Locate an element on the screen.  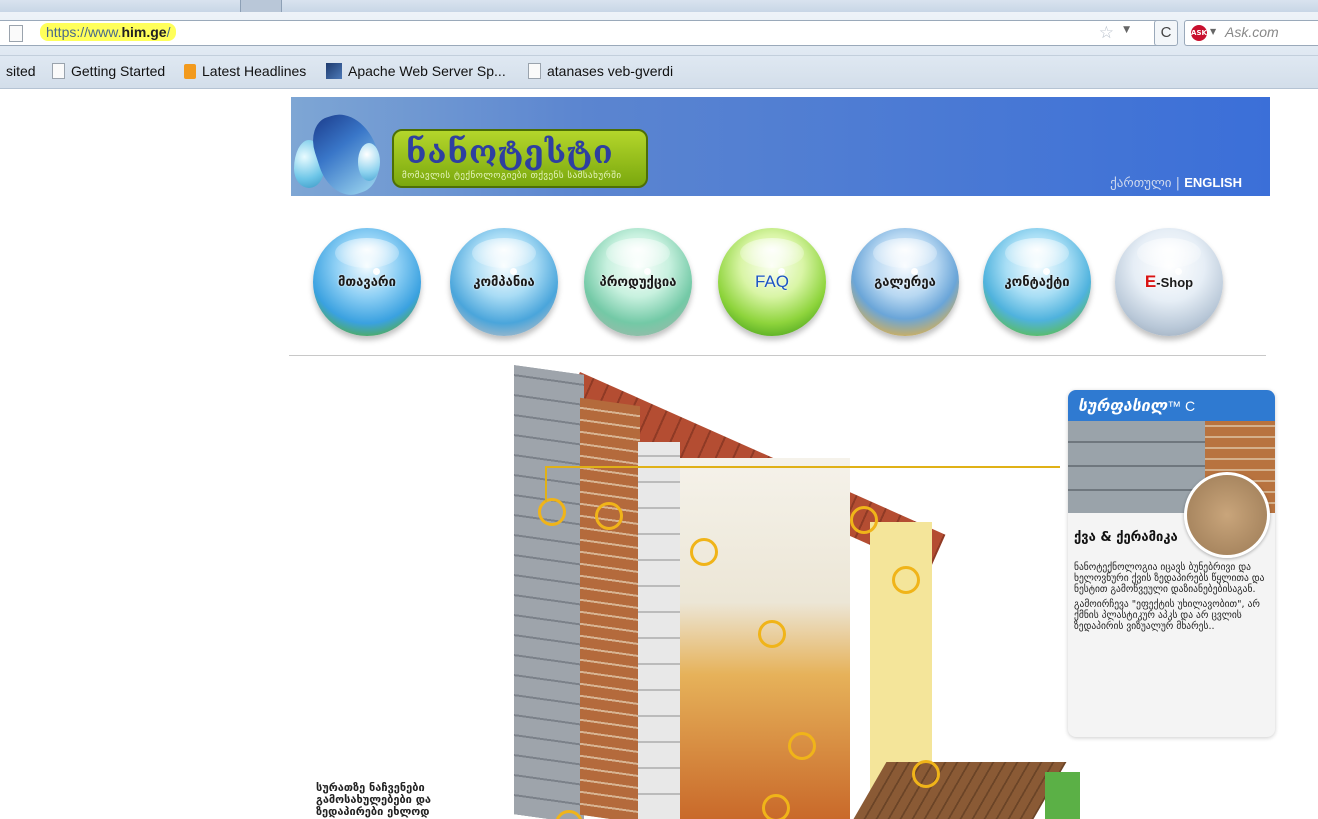
bookmark-most-visited: sited is located at coordinates (21, 71).